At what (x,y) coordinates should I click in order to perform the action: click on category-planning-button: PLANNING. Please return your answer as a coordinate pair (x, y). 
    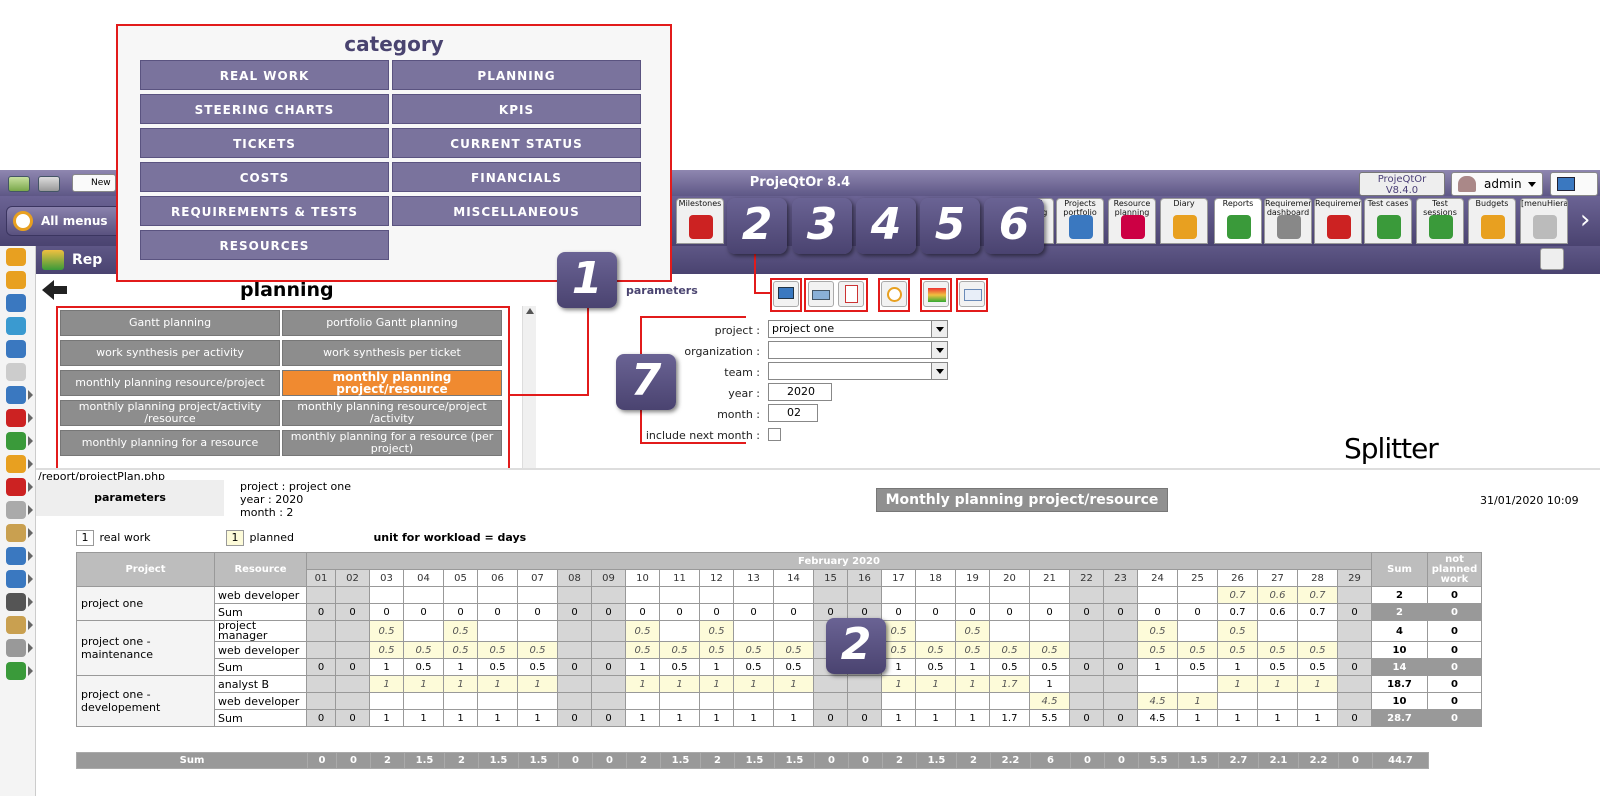
    Looking at the image, I should click on (516, 75).